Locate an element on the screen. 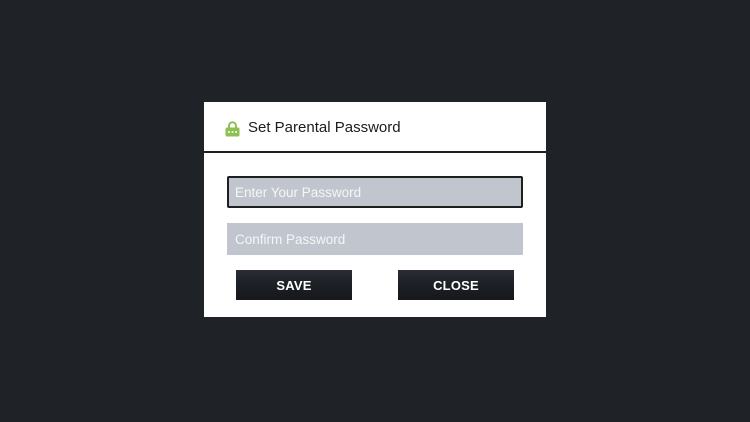 This screenshot has height=422, width=750. dialog-header: Set Parental Password is located at coordinates (375, 126).